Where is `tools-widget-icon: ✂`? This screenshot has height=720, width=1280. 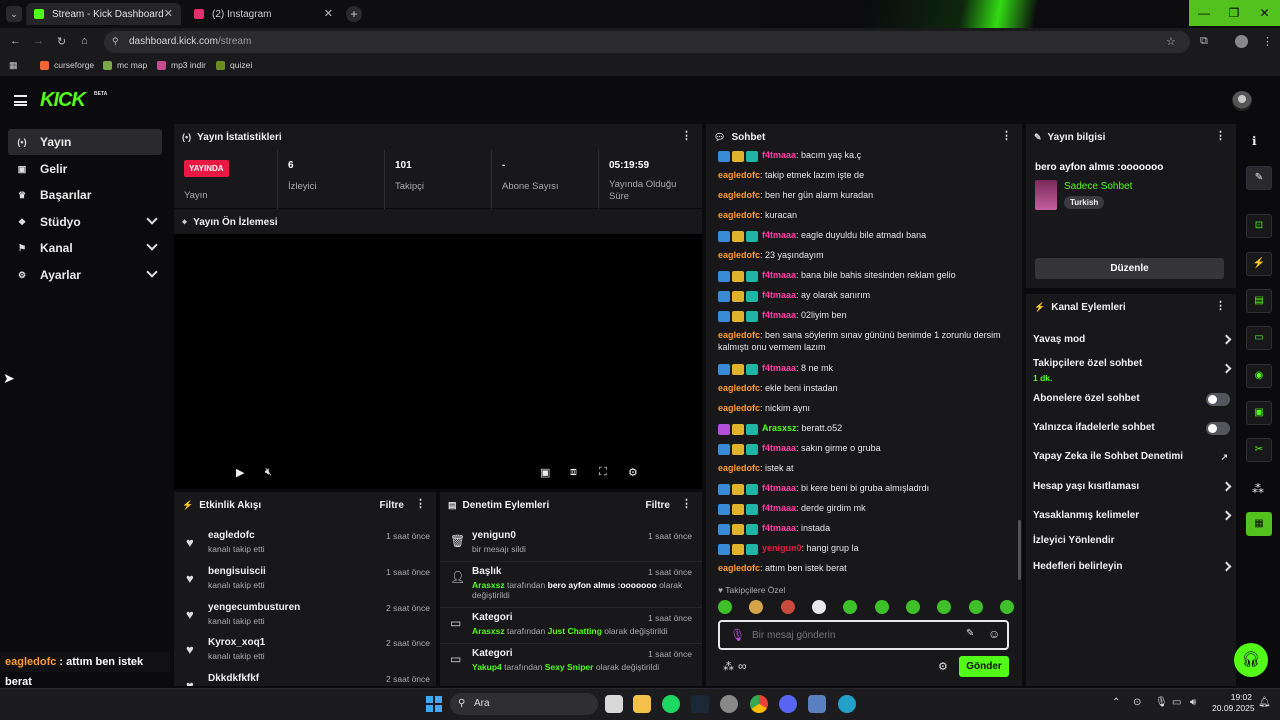 tools-widget-icon: ✂ is located at coordinates (1259, 450).